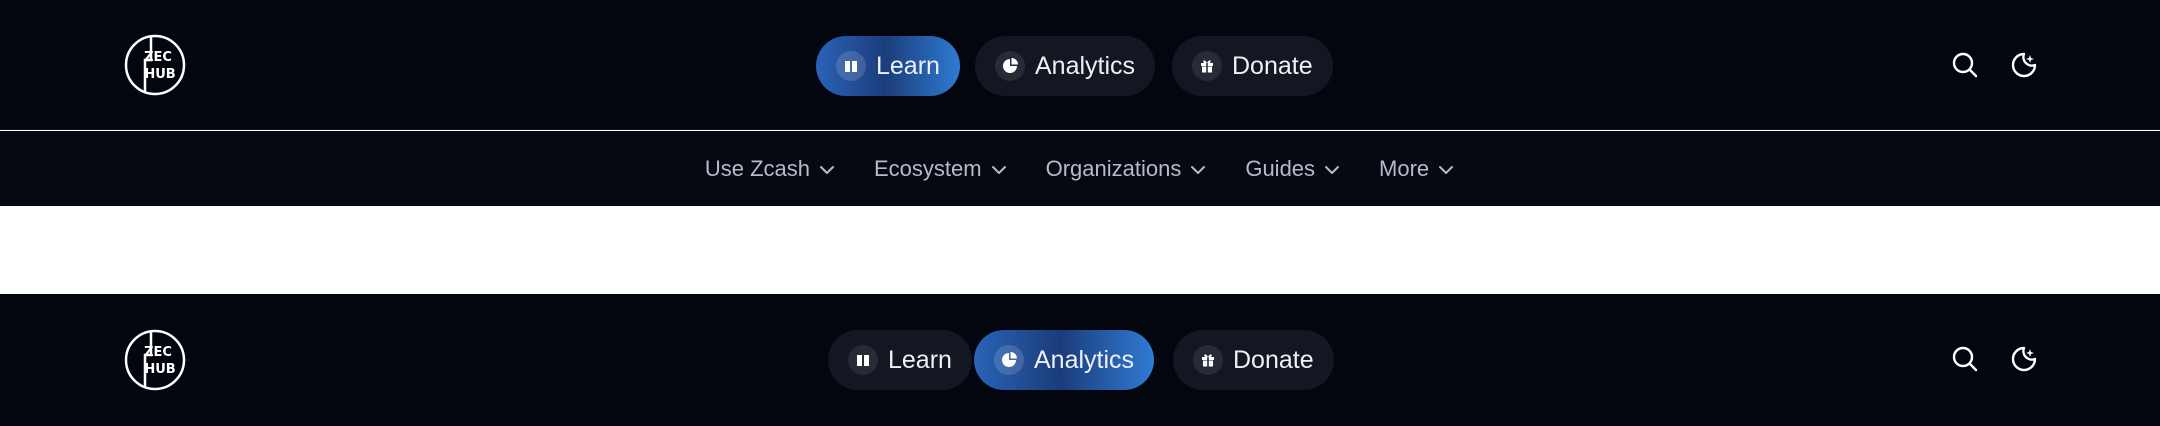 The image size is (2160, 426). What do you see at coordinates (1404, 168) in the screenshot?
I see `sub-nav-item-label: More` at bounding box center [1404, 168].